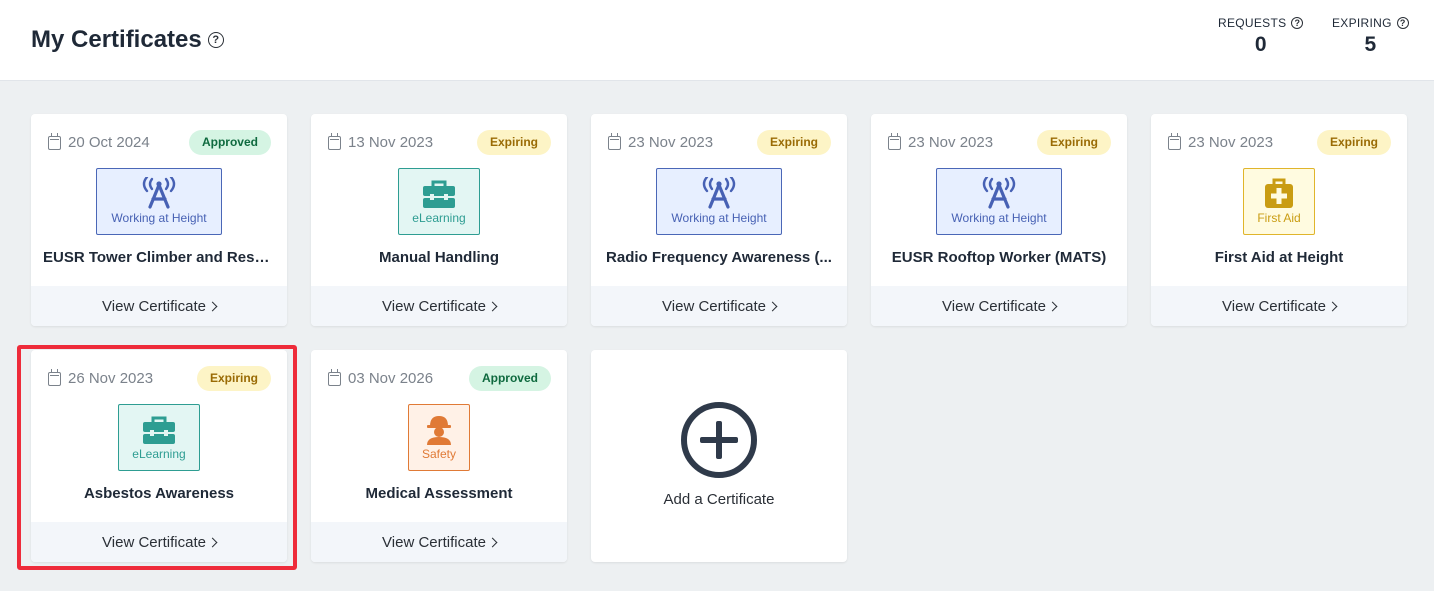 The height and width of the screenshot is (591, 1434). I want to click on requests-label: REQUESTS, so click(1252, 23).